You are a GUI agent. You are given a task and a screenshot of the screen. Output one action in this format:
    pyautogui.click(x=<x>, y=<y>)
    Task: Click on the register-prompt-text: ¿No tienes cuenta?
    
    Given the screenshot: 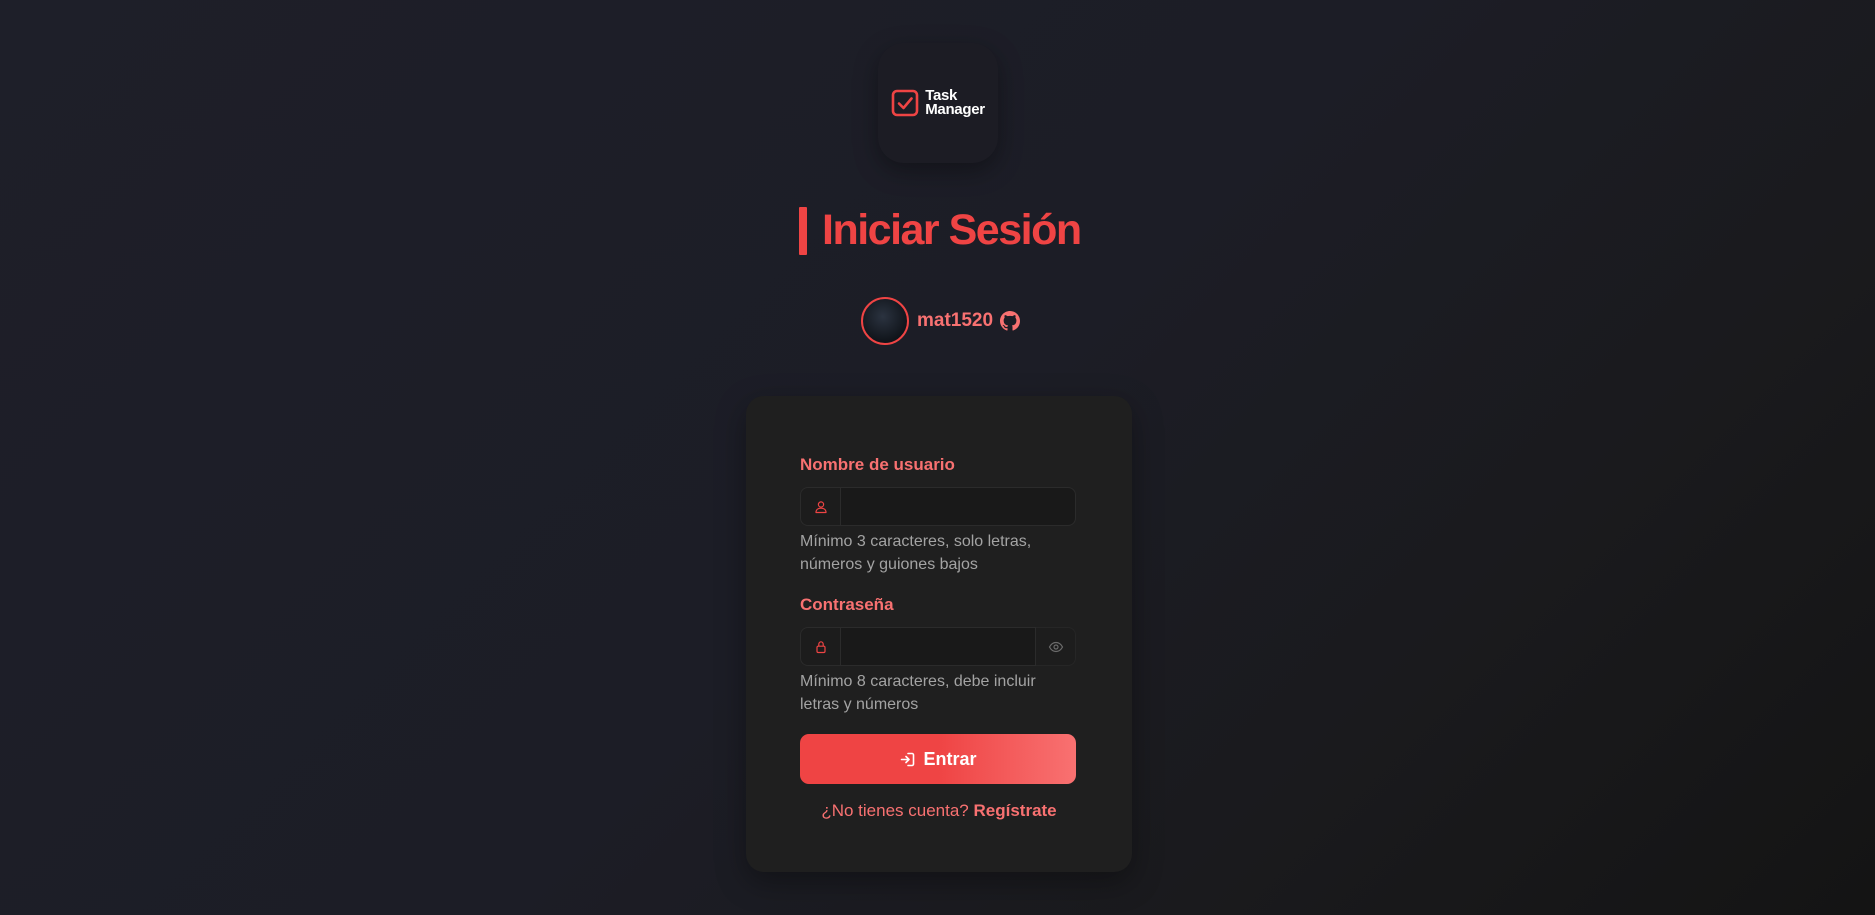 What is the action you would take?
    pyautogui.click(x=895, y=810)
    